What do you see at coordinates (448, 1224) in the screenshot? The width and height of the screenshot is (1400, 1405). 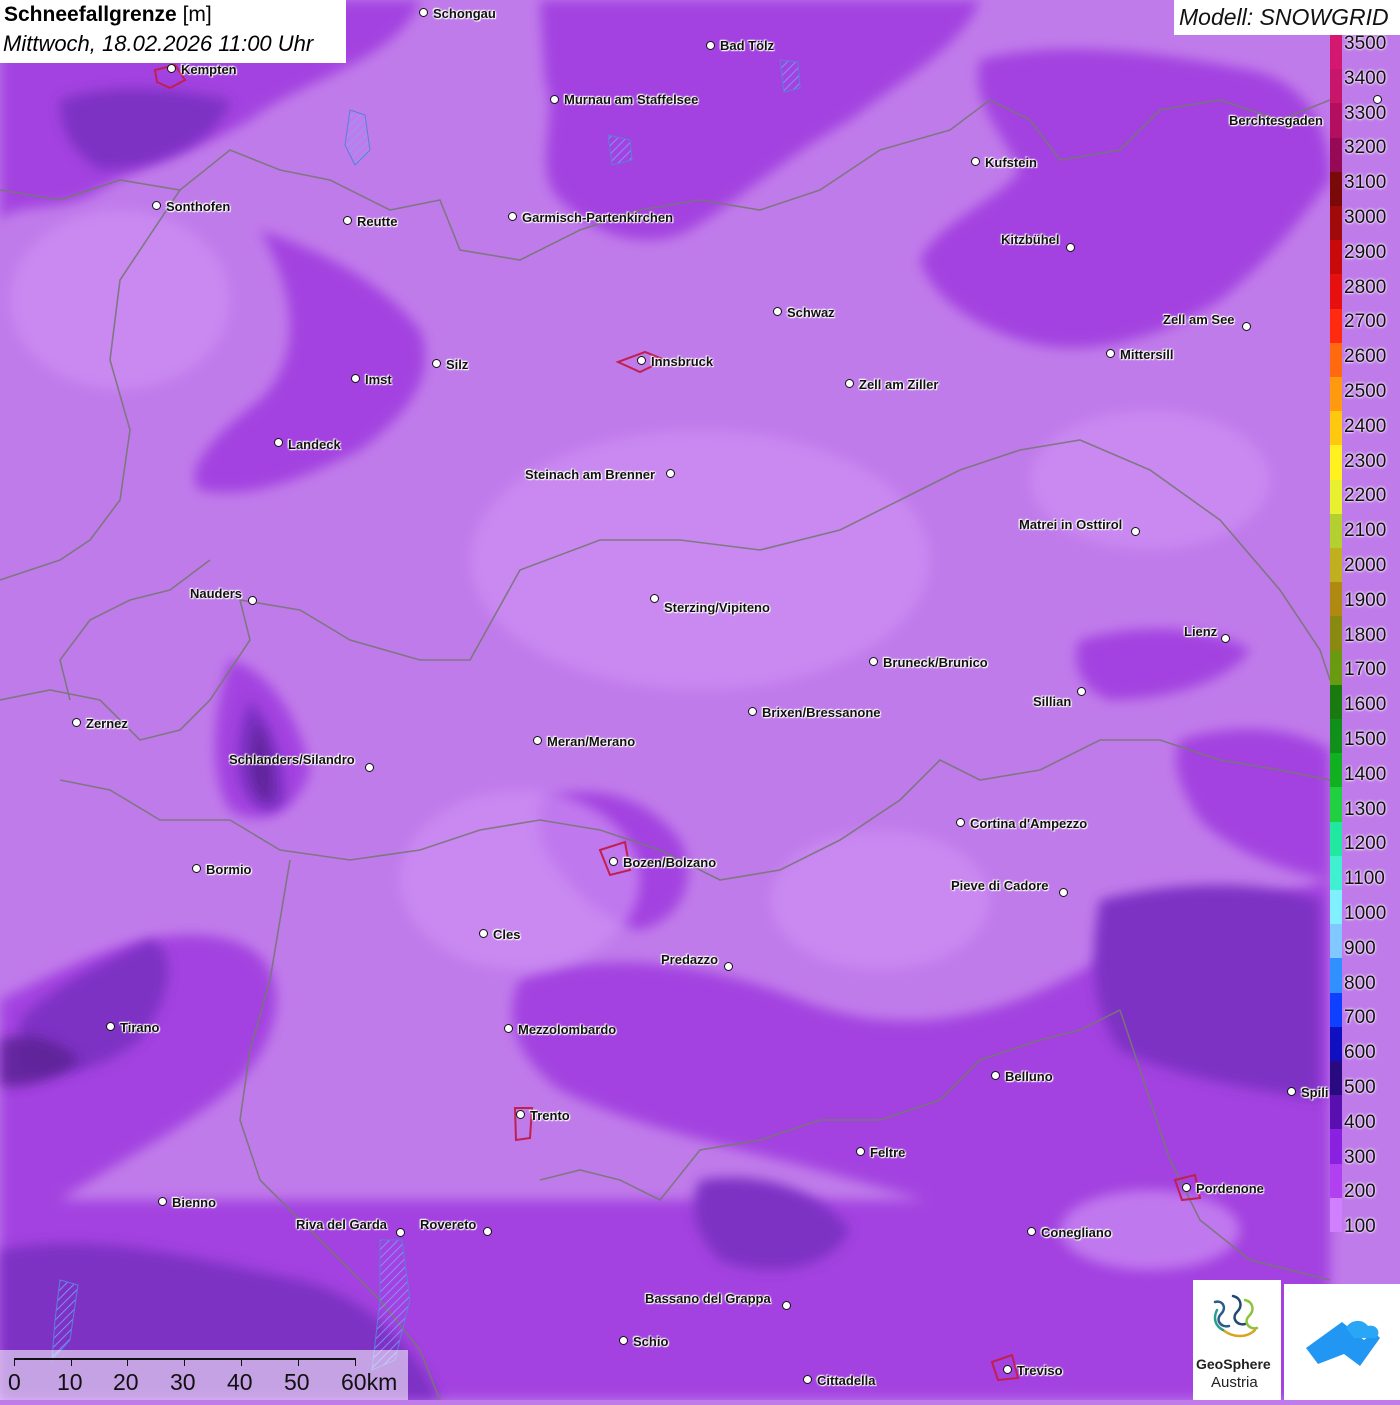 I see `city-label: Rovereto` at bounding box center [448, 1224].